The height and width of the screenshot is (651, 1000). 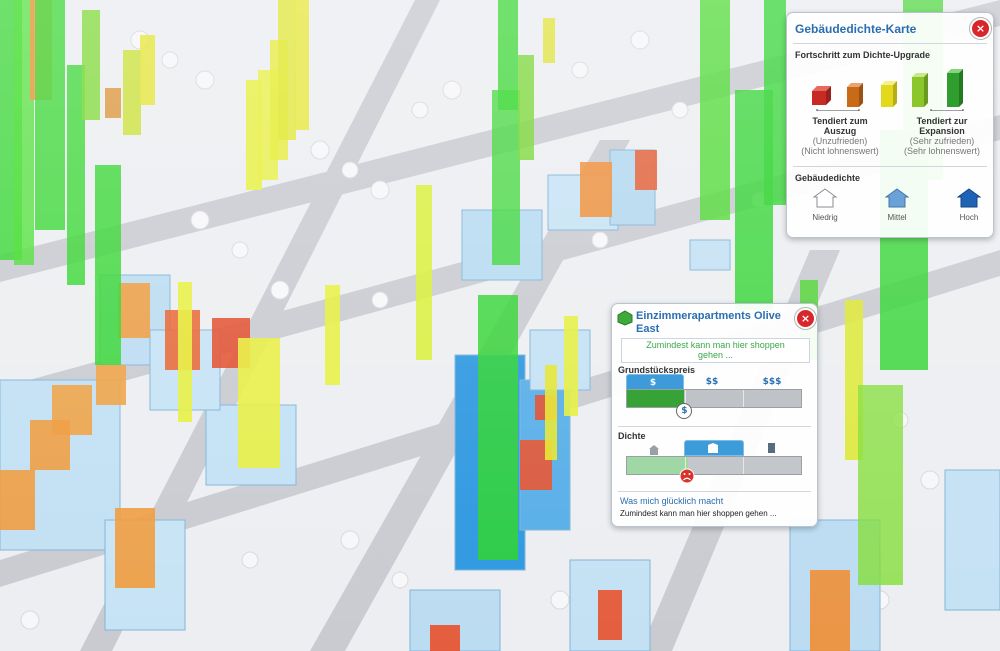 I want to click on residential-zone-icon, so click(x=625, y=318).